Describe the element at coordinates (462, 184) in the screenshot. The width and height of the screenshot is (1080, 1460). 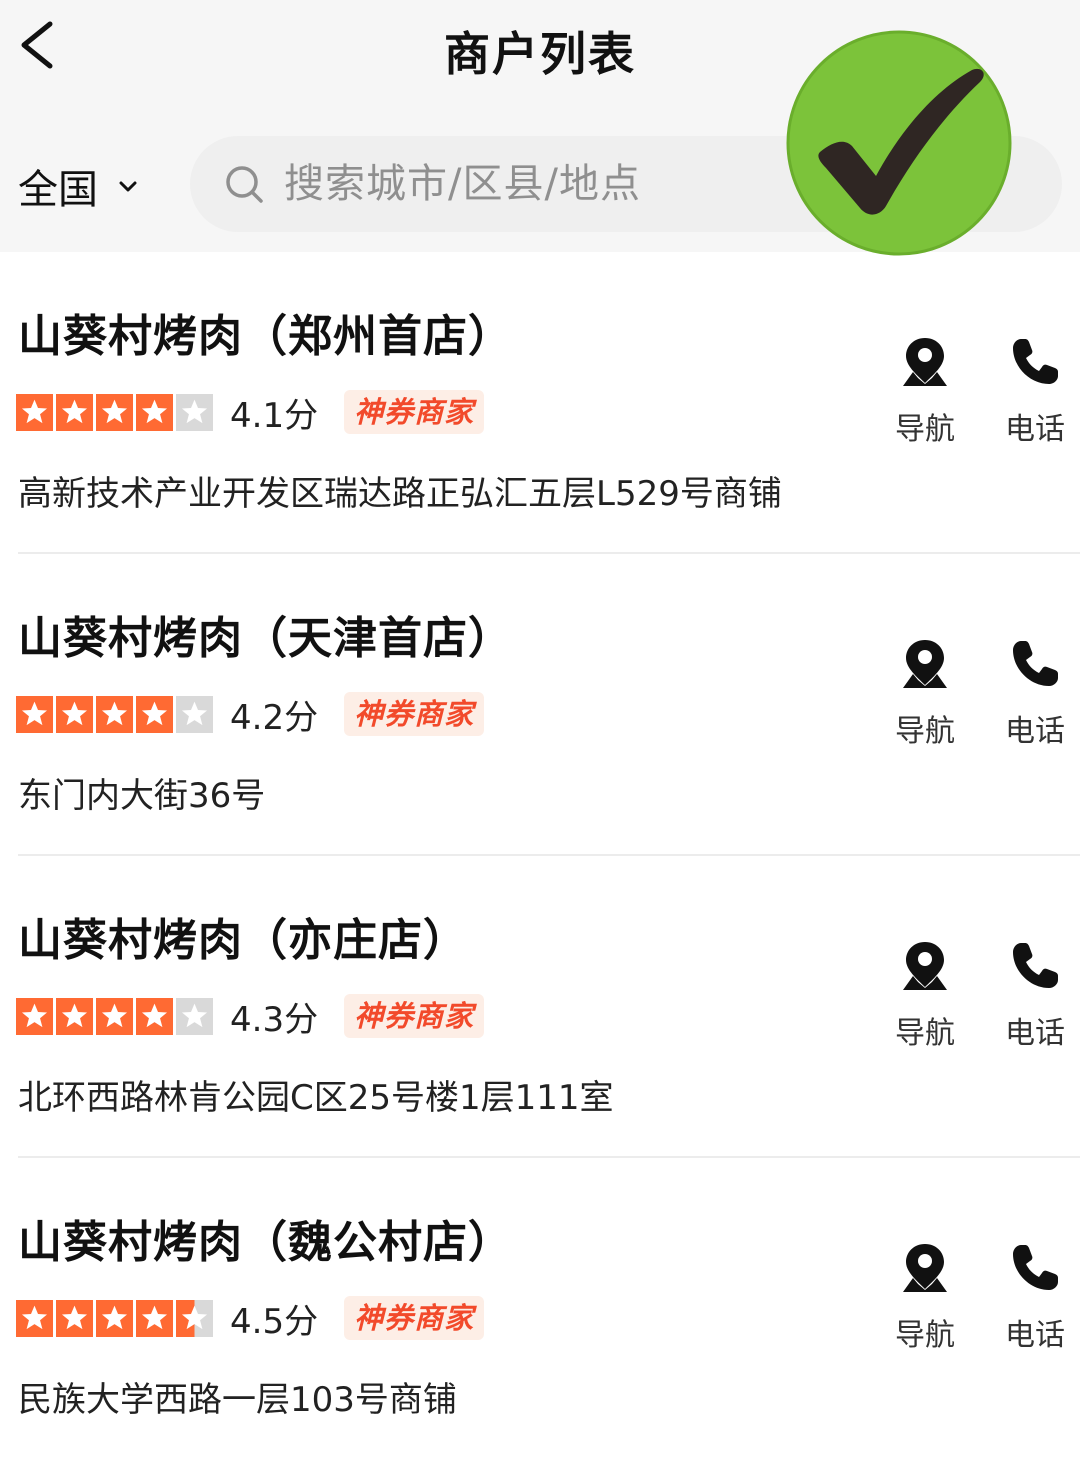
I see `search-placeholder: 搜索城市/区县/地点` at that location.